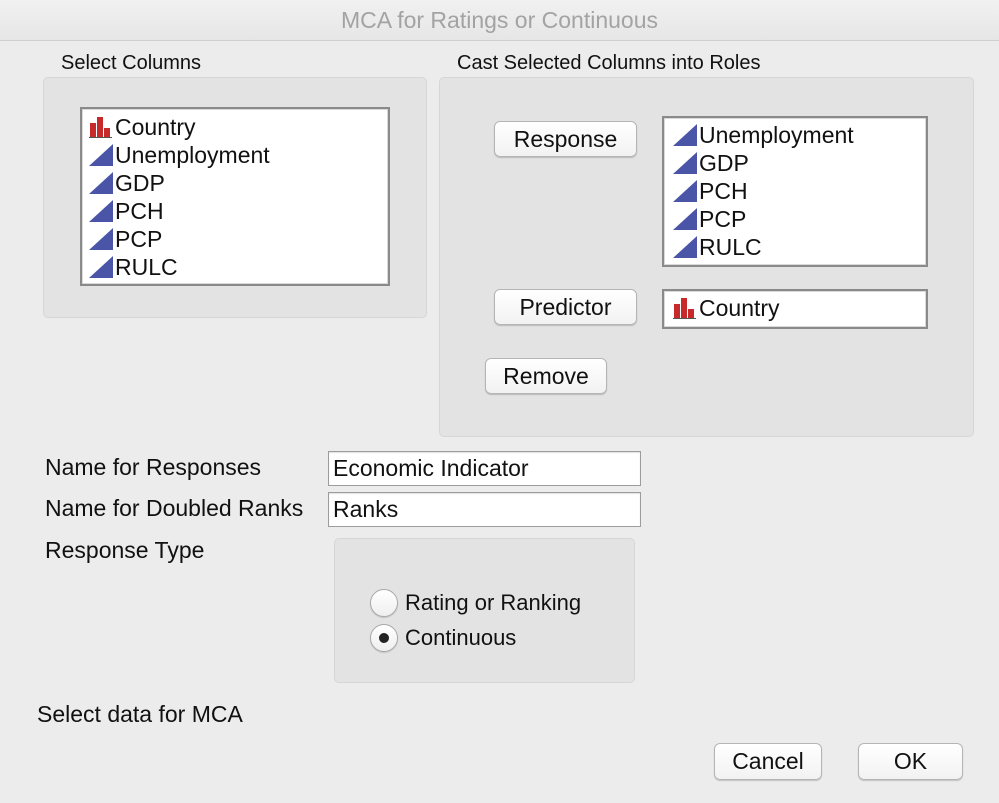  What do you see at coordinates (484, 468) in the screenshot?
I see `responses-name-input` at bounding box center [484, 468].